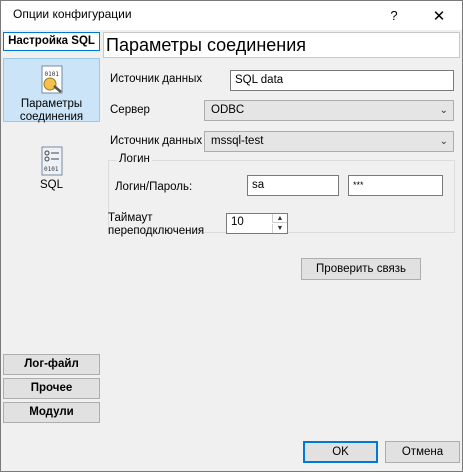 The image size is (463, 472). Describe the element at coordinates (51, 202) in the screenshot. I see `sidebar-panel: 0101 Параметры соединения 0101 SQL` at that location.